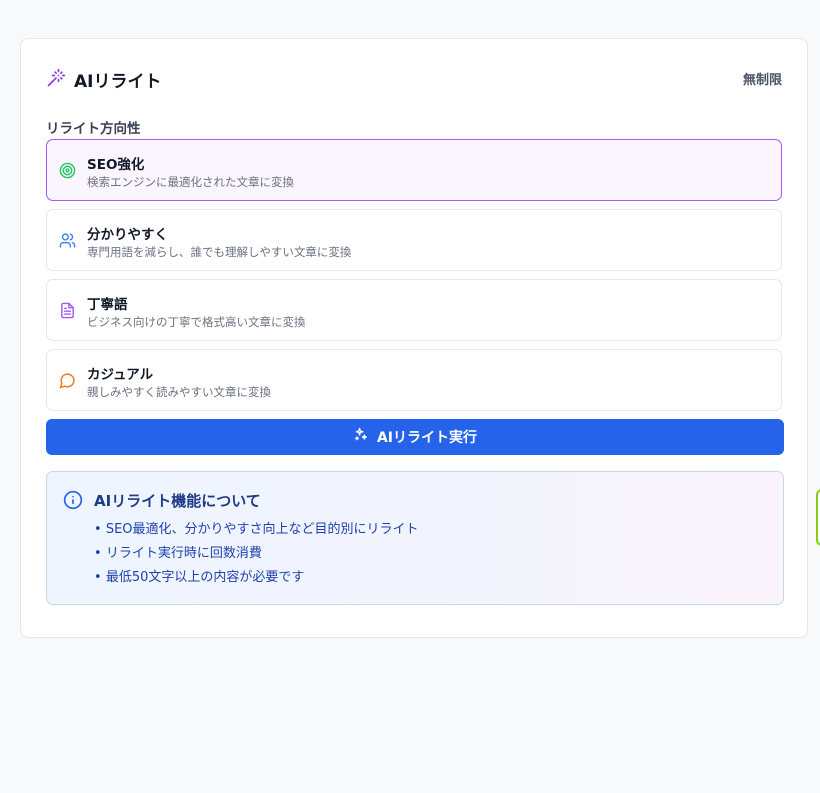  What do you see at coordinates (762, 80) in the screenshot?
I see `usage-limit-badge: 無制限` at bounding box center [762, 80].